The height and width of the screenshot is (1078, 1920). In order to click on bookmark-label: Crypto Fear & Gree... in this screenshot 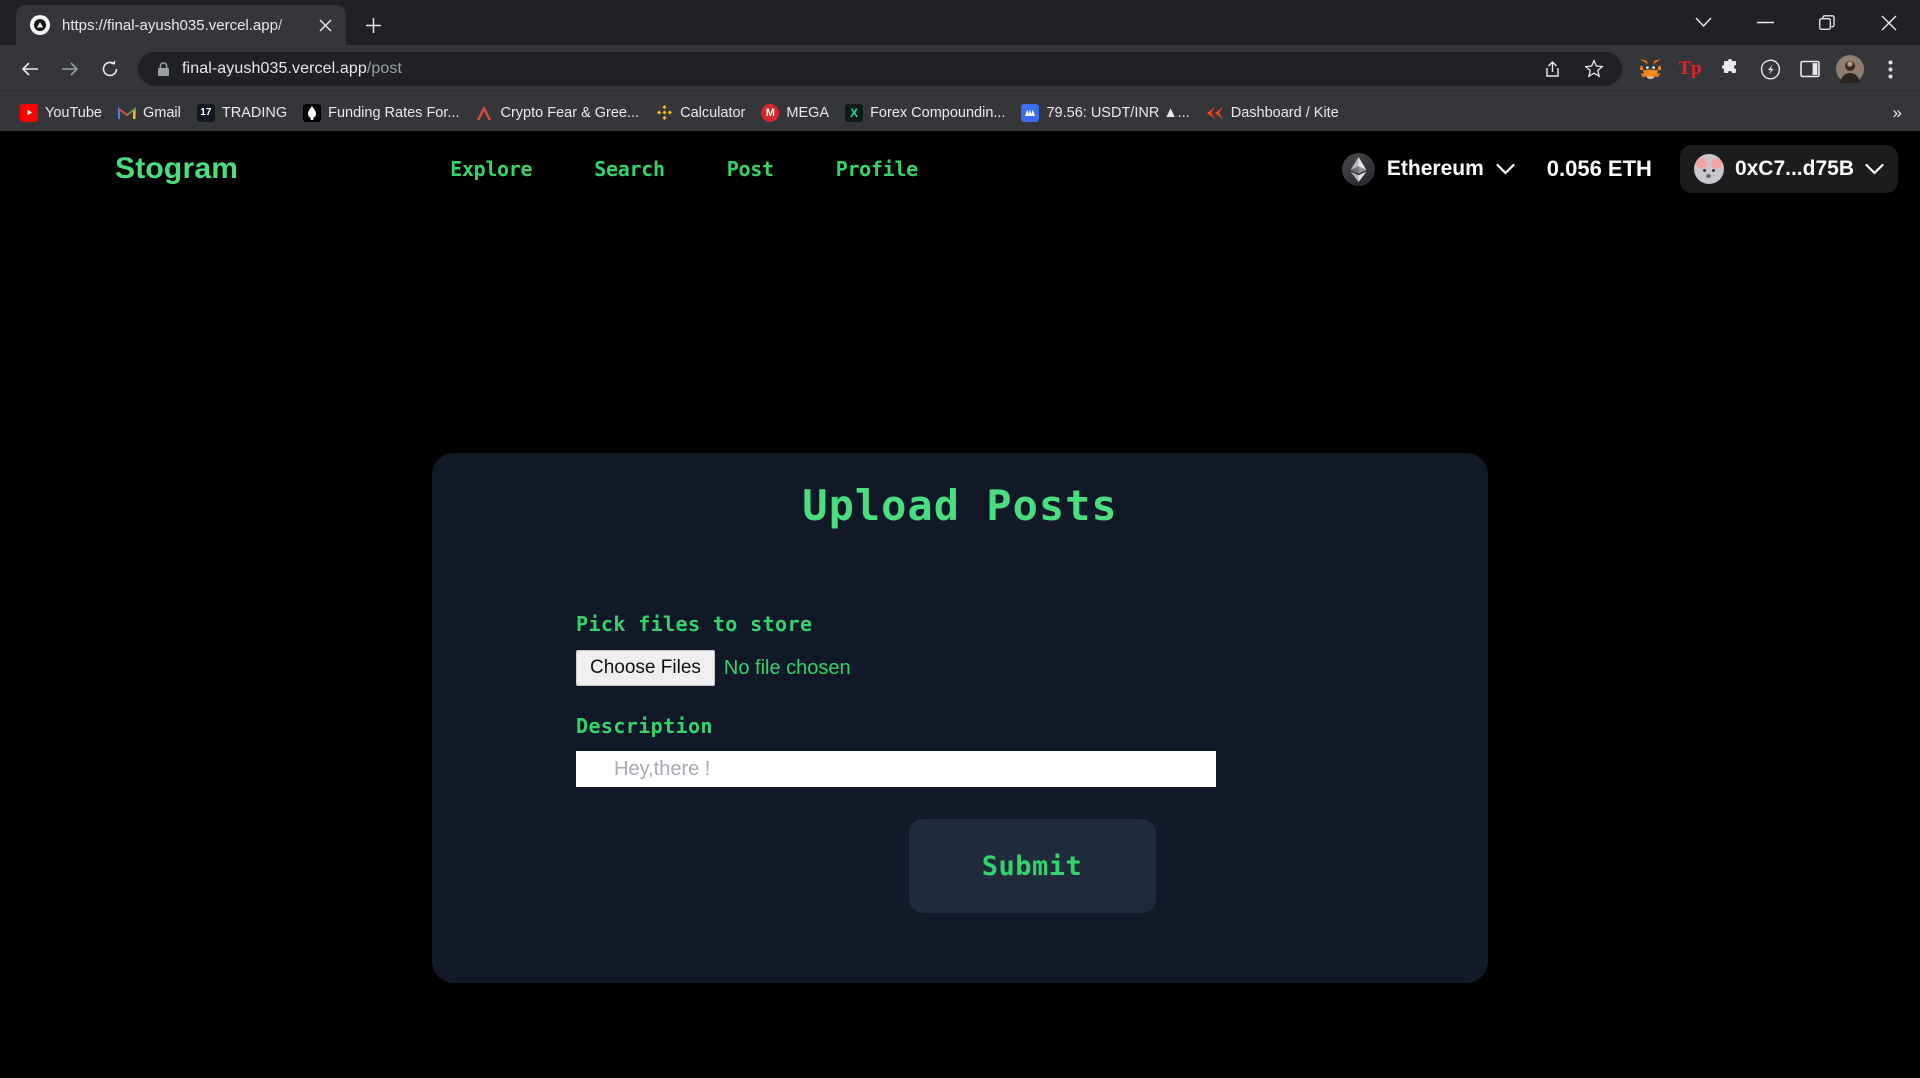, I will do `click(570, 112)`.